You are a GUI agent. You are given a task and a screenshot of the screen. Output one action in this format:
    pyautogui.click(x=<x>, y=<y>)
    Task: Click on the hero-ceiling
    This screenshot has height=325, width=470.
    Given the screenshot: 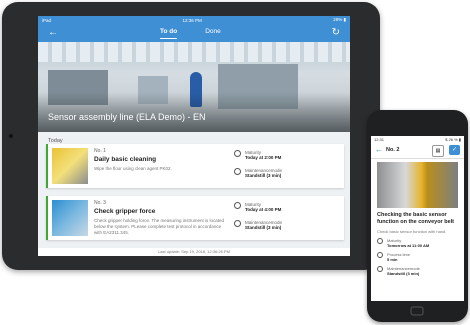 What is the action you would take?
    pyautogui.click(x=194, y=52)
    